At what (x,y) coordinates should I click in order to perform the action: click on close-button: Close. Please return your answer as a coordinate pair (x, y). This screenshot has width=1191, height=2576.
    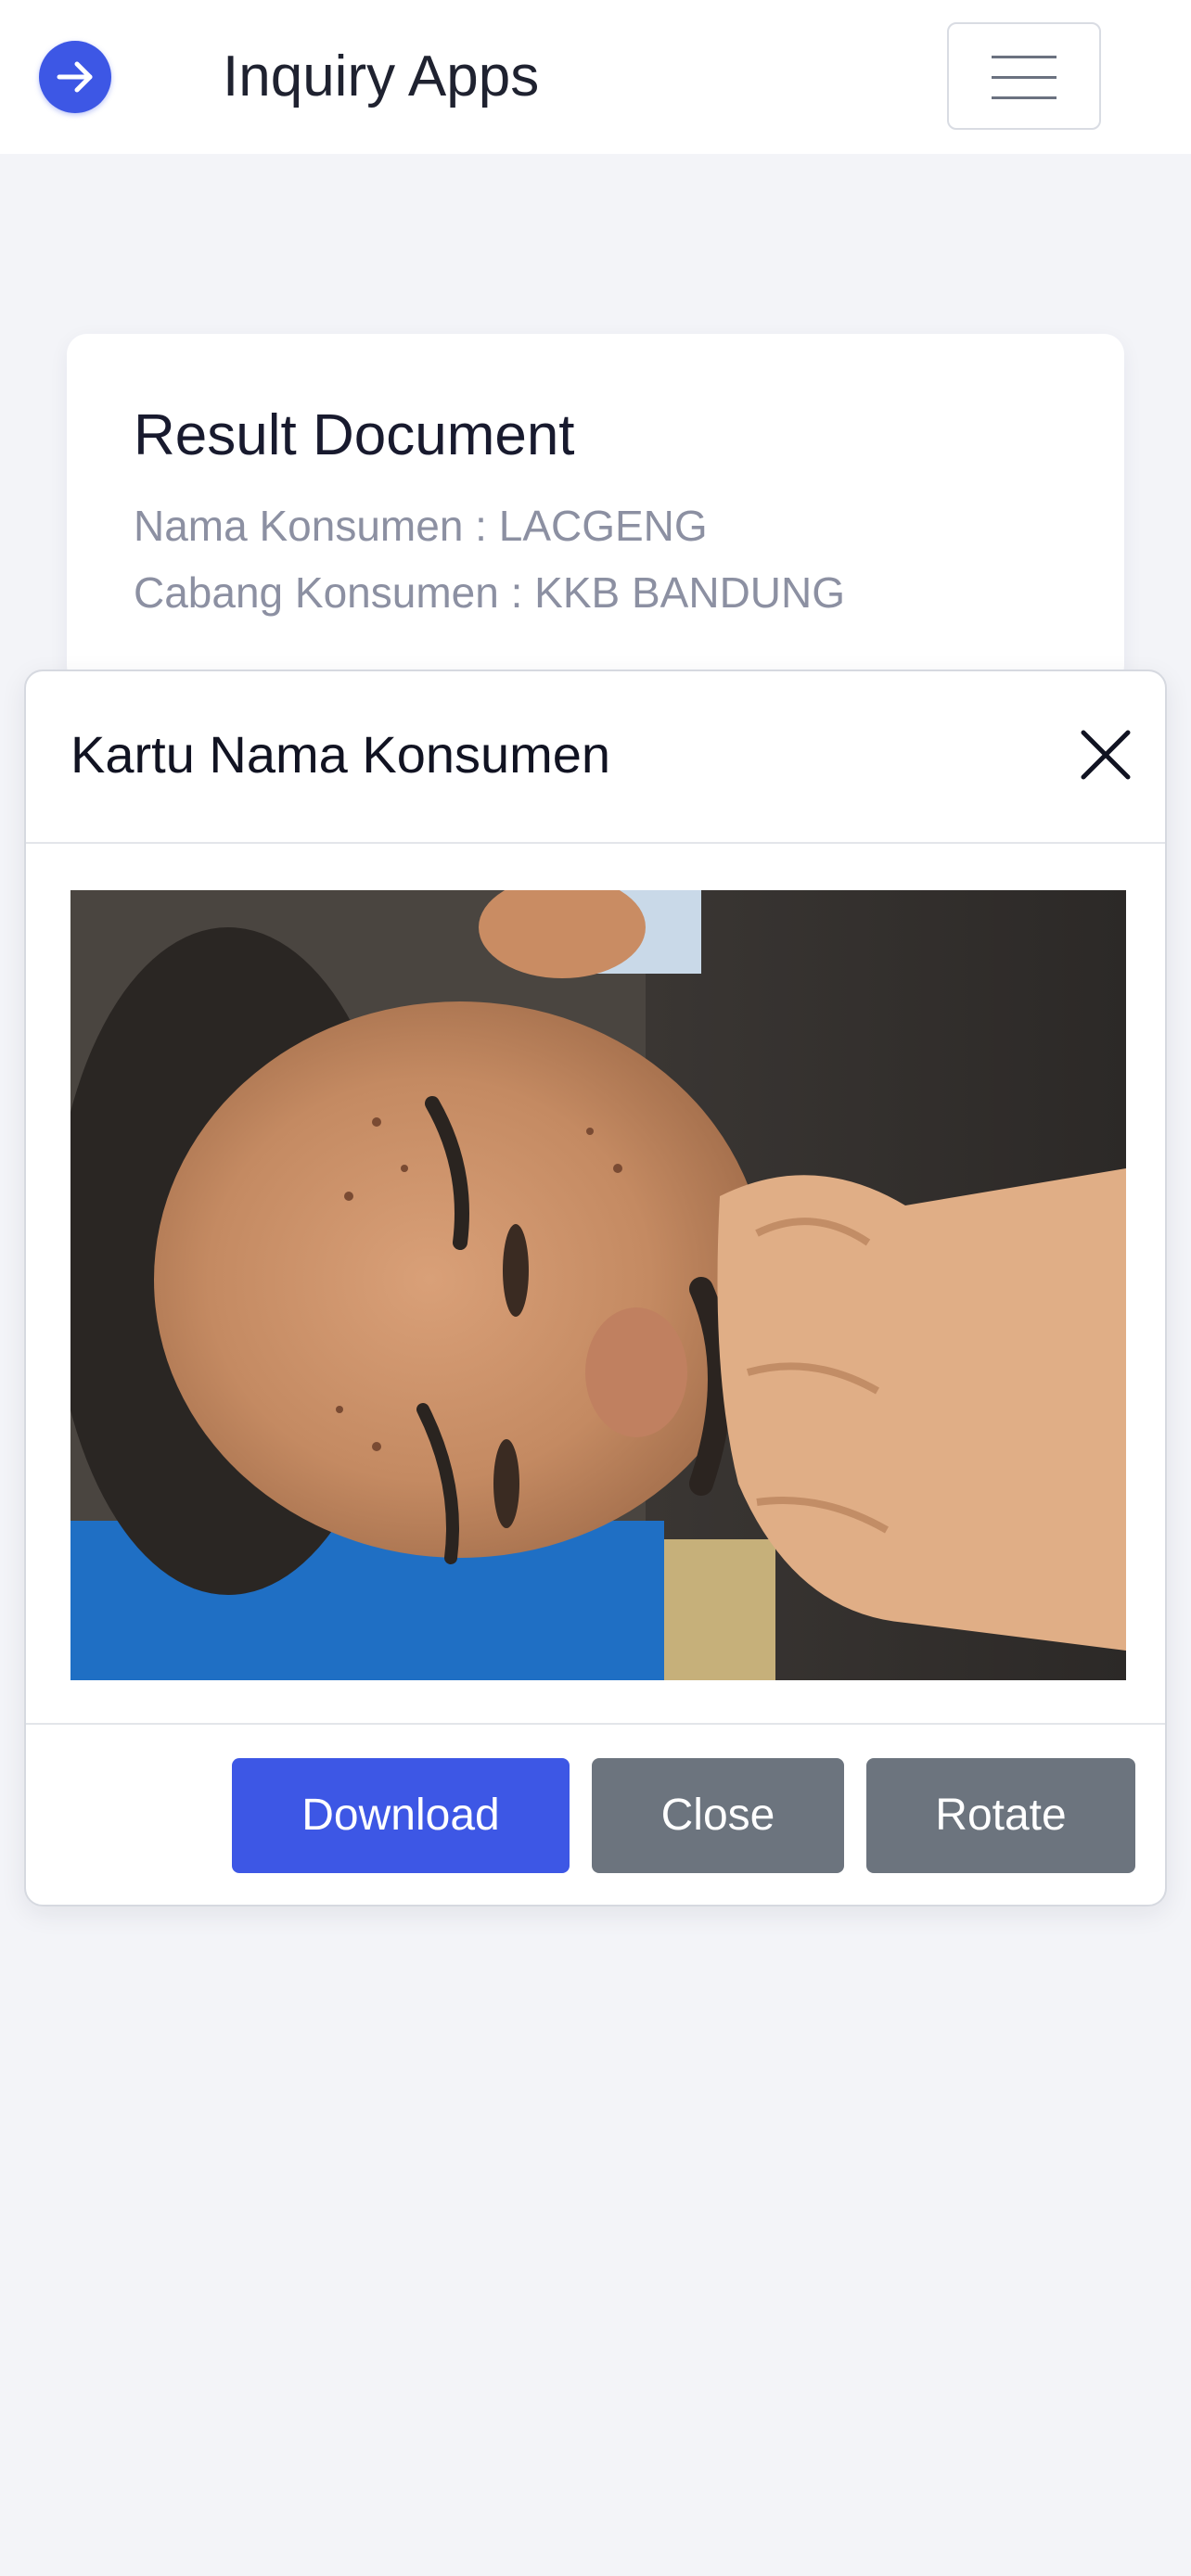
    Looking at the image, I should click on (718, 1815).